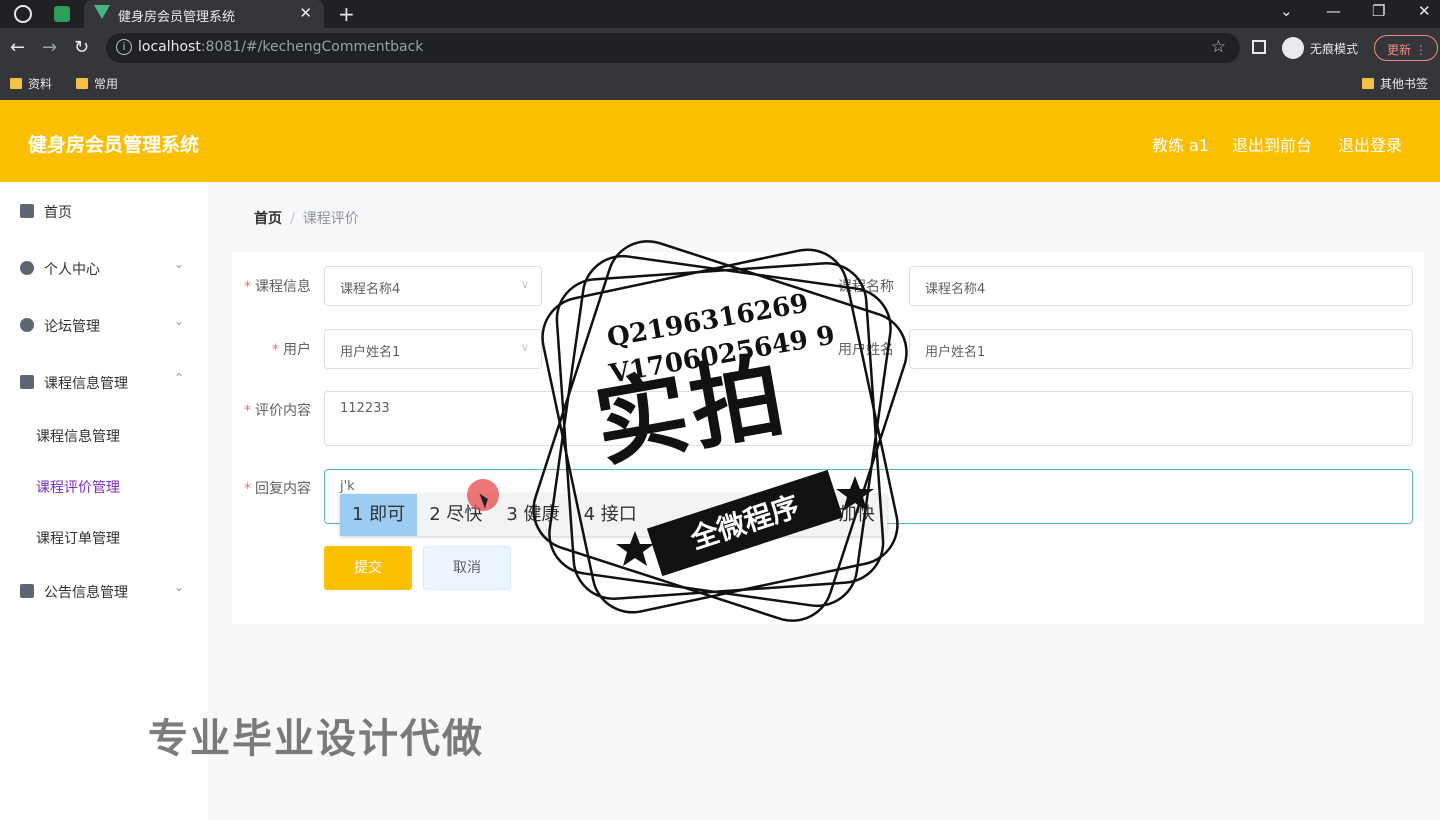  What do you see at coordinates (27, 268) in the screenshot?
I see `user-icon` at bounding box center [27, 268].